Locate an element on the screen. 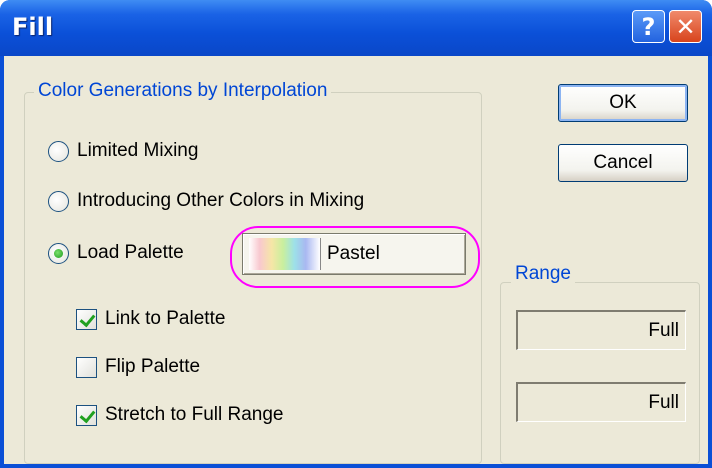 The width and height of the screenshot is (712, 468). help-button: ? is located at coordinates (648, 26).